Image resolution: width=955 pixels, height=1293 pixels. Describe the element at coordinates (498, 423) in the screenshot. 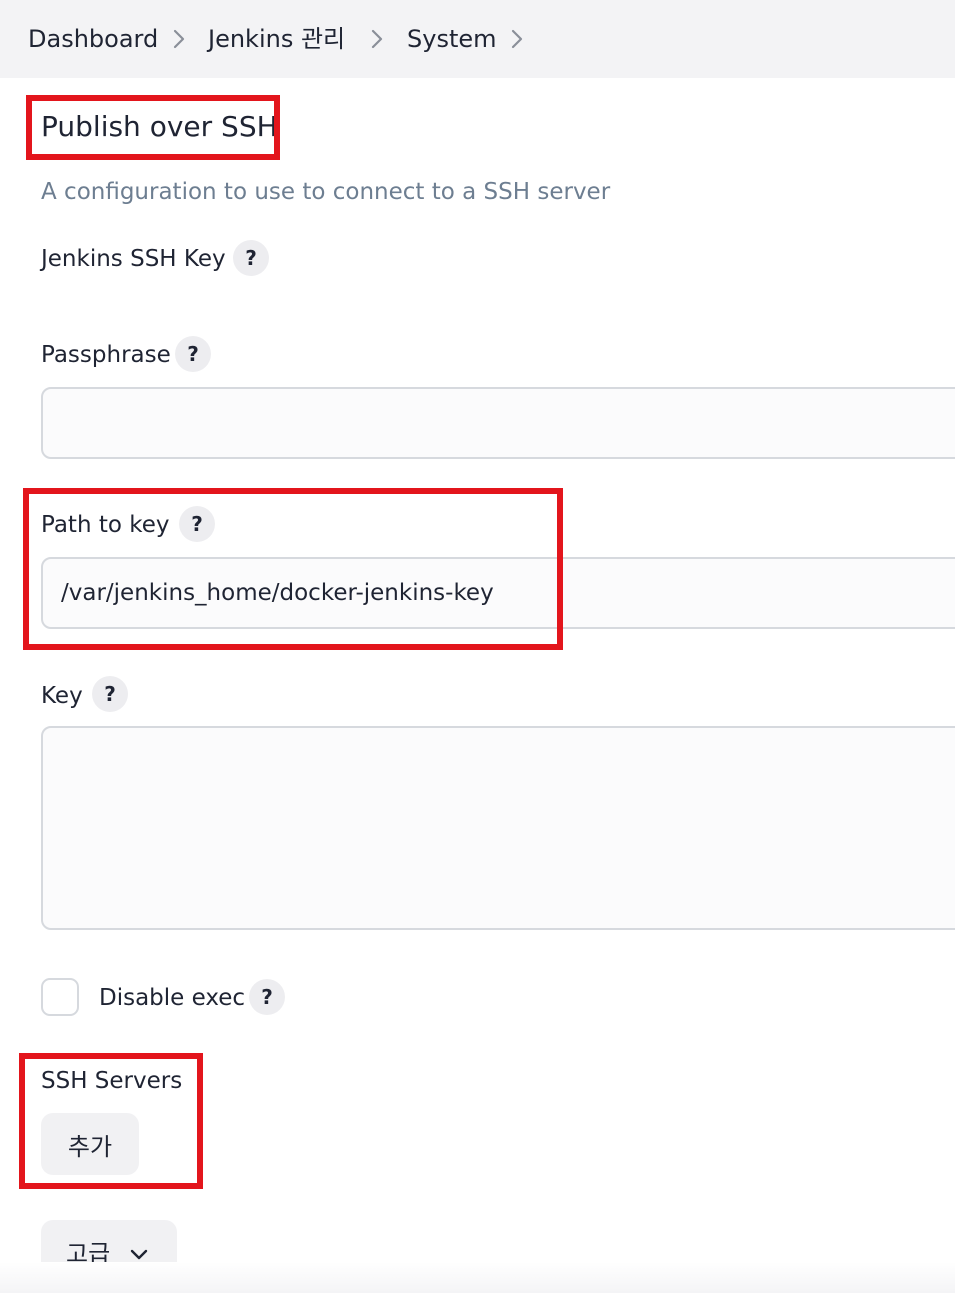

I see `passphrase-input` at that location.